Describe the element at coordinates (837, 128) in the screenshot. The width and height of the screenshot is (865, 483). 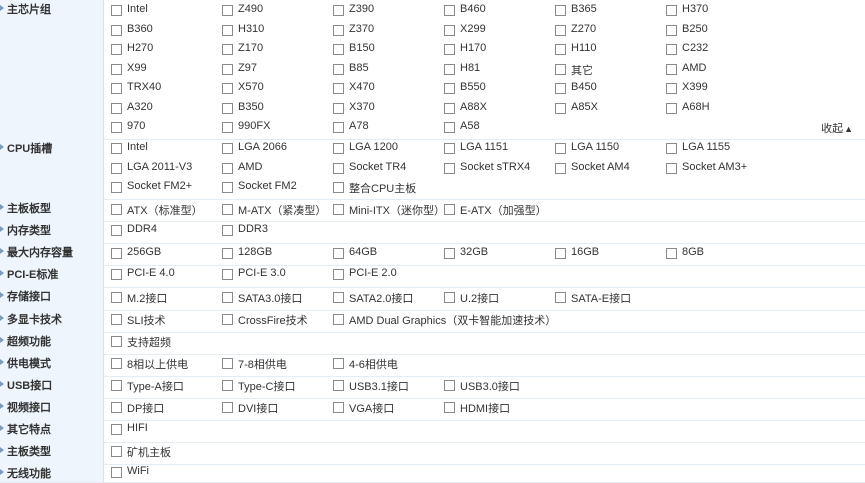
I see `collapse-button: 收起▲` at that location.